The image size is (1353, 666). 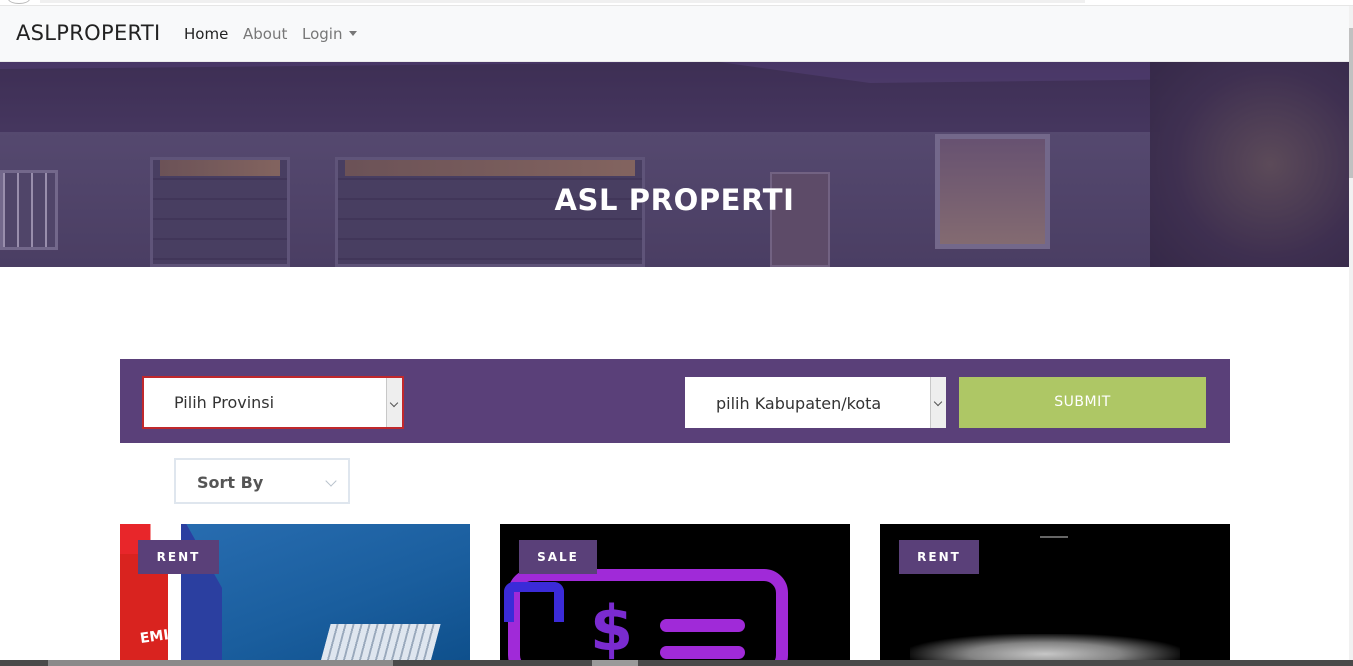 What do you see at coordinates (88, 33) in the screenshot?
I see `brand-logo: ASLPROPERTI` at bounding box center [88, 33].